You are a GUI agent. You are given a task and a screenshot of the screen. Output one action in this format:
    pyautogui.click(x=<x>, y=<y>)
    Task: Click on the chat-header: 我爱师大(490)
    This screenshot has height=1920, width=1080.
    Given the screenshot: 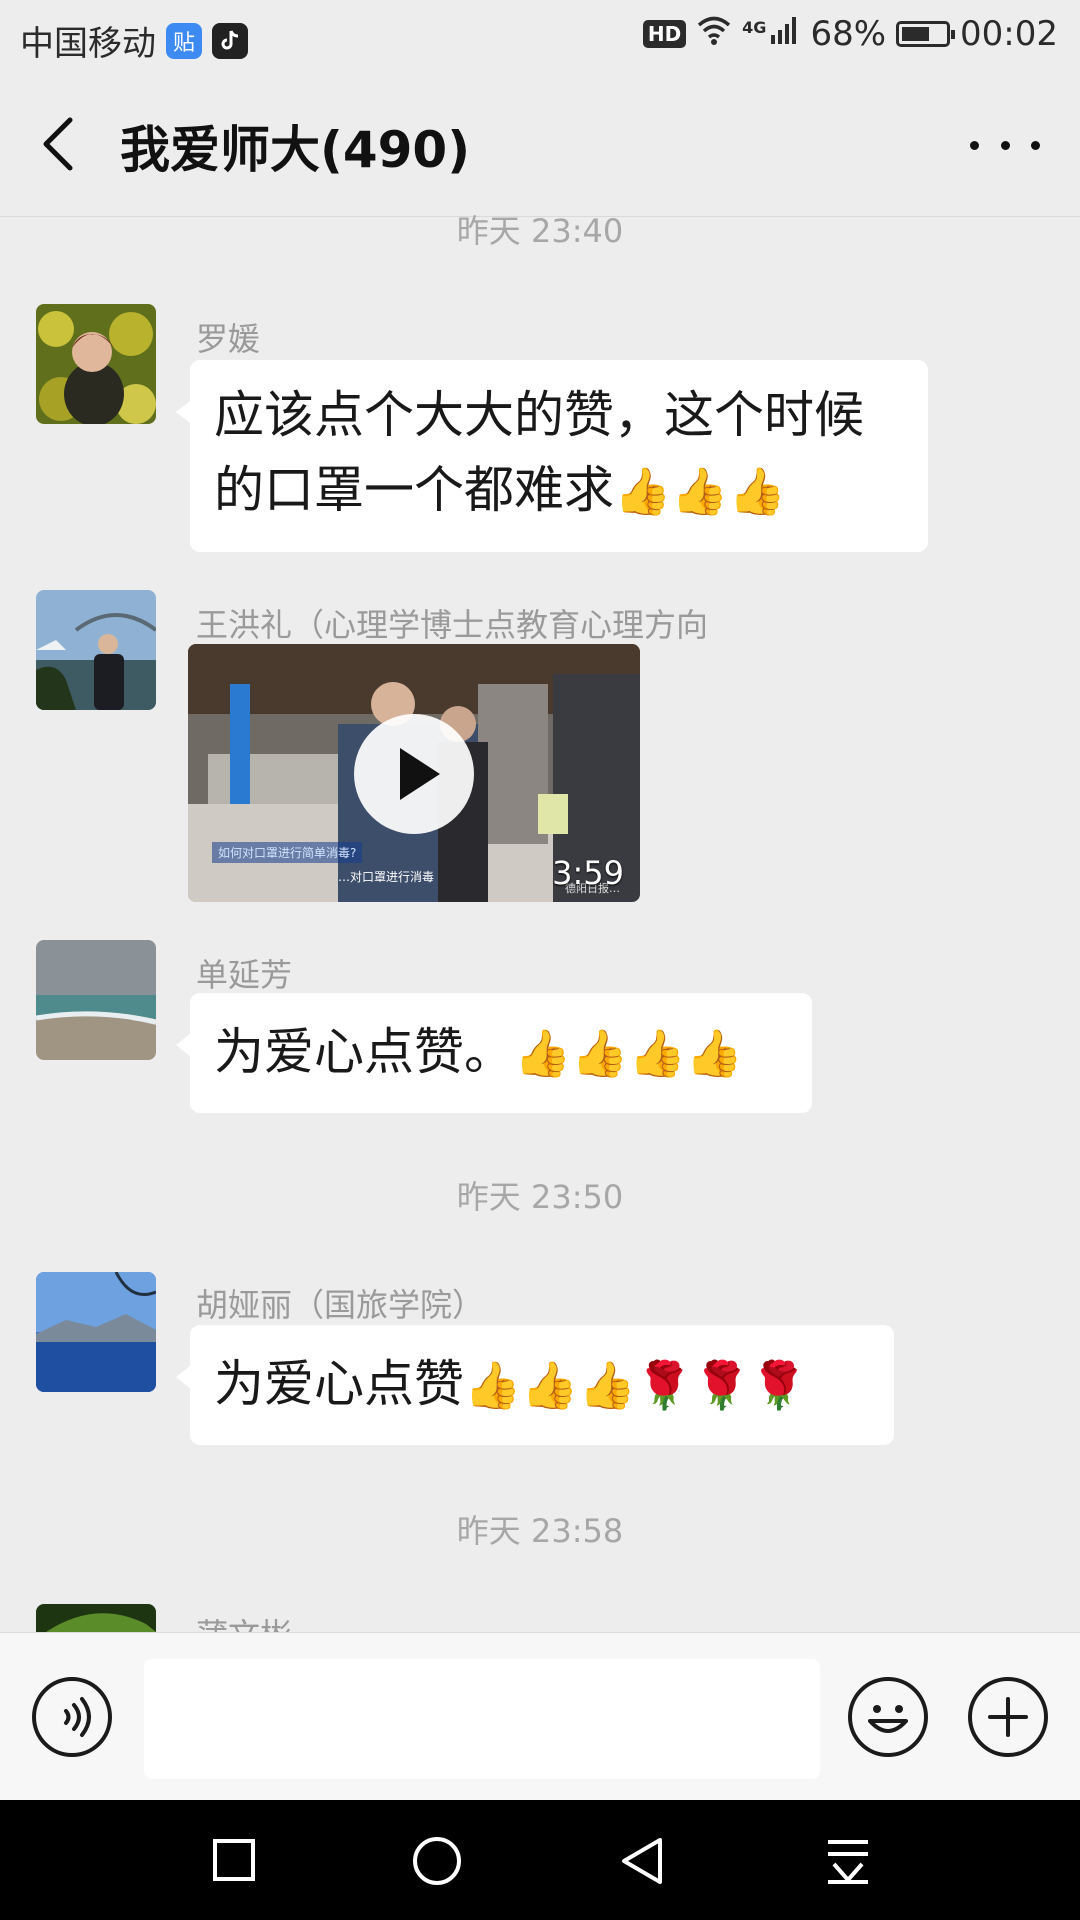 What is the action you would take?
    pyautogui.click(x=540, y=144)
    